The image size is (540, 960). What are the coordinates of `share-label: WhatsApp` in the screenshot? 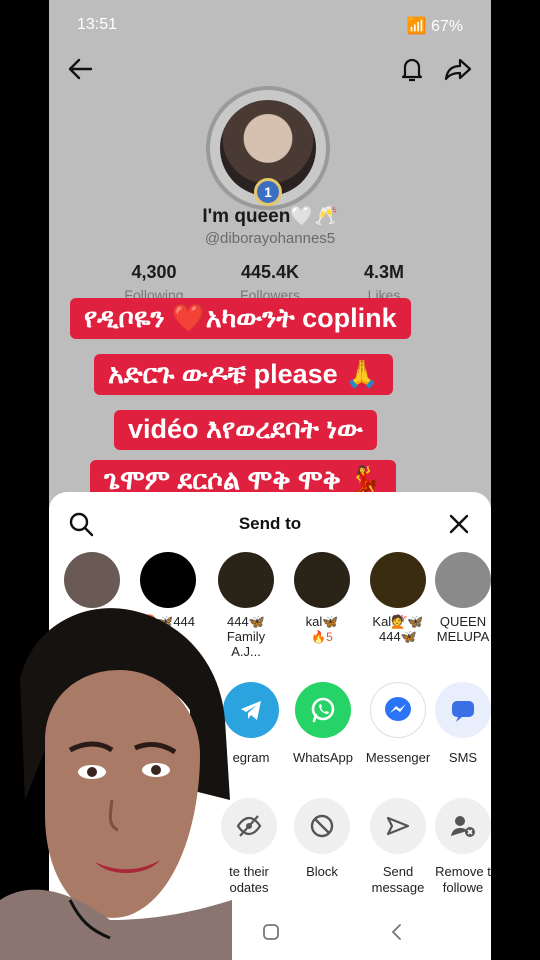 It's located at (323, 757).